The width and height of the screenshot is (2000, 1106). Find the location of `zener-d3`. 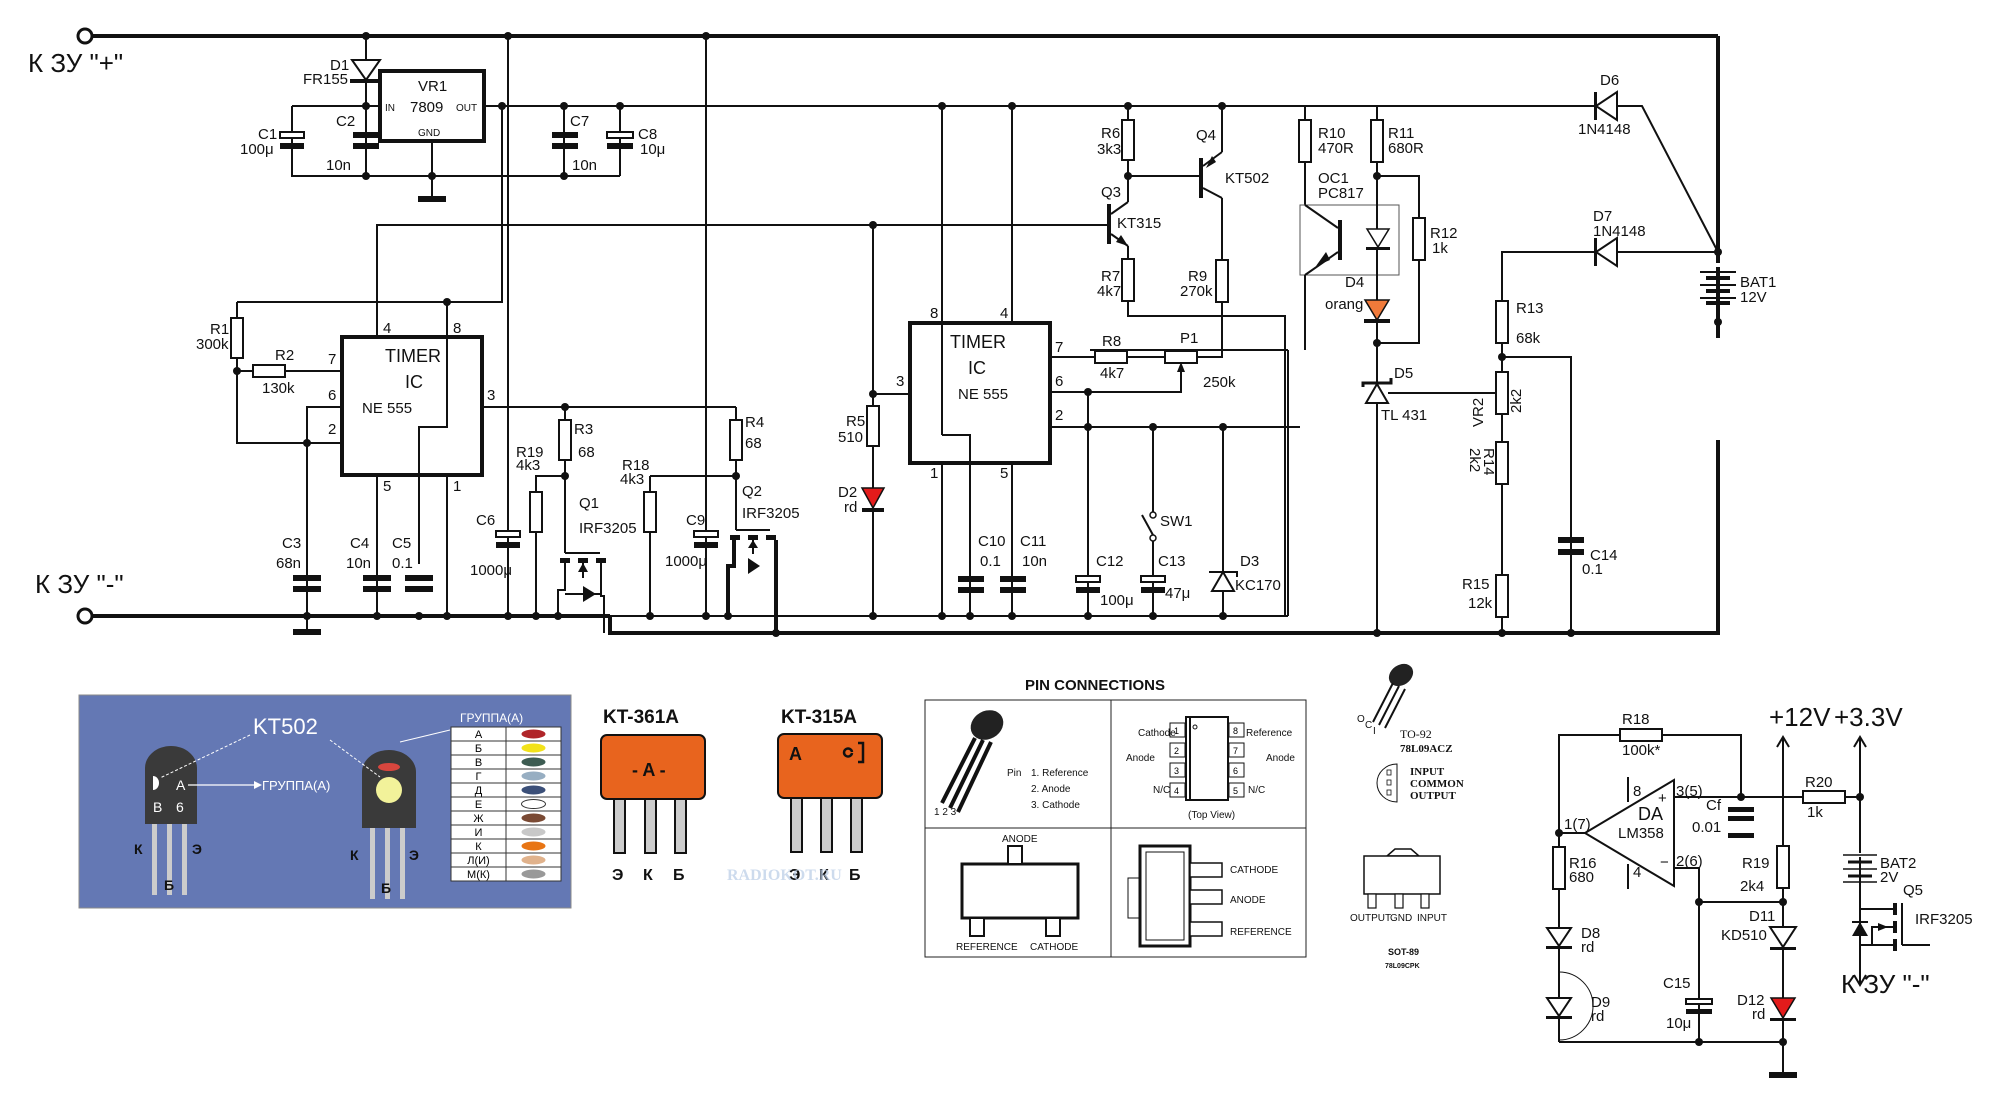

zener-d3 is located at coordinates (1223, 581).